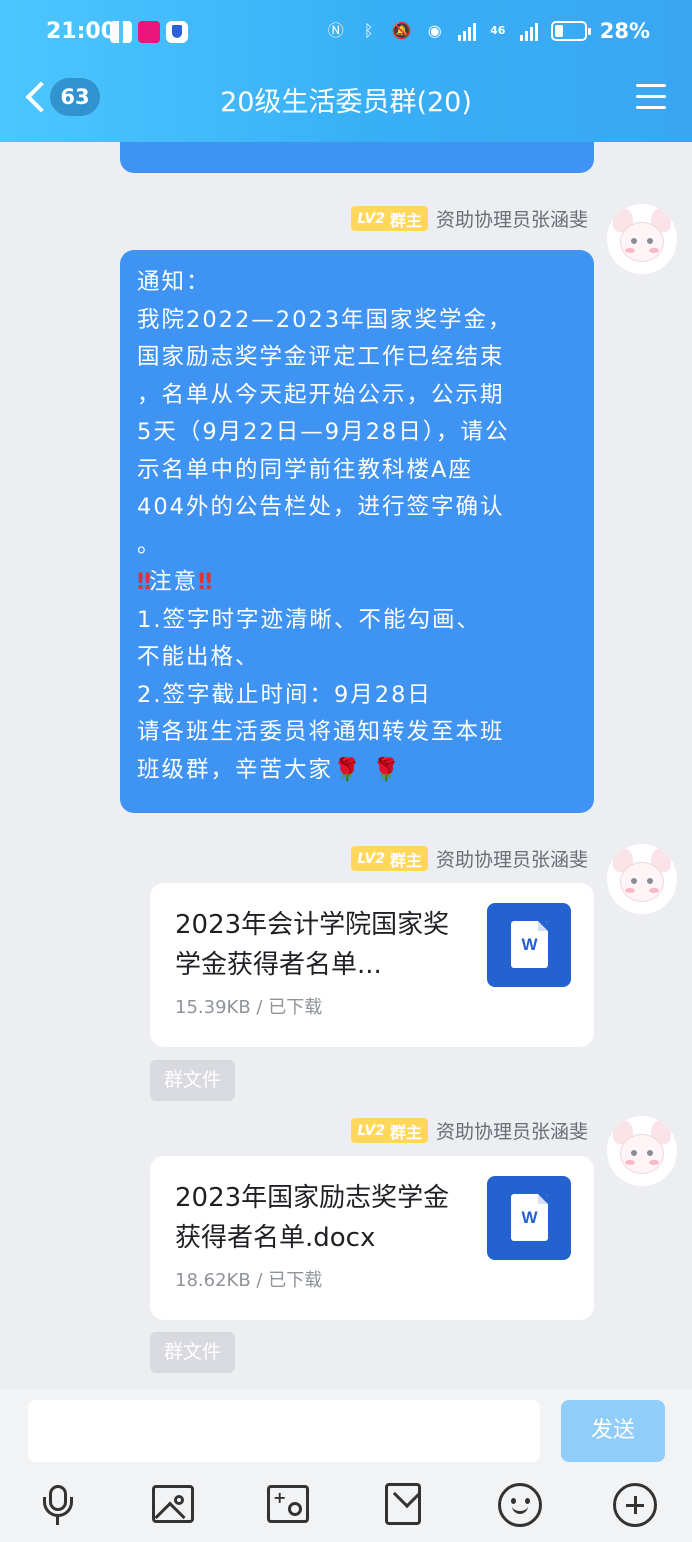  Describe the element at coordinates (284, 694) in the screenshot. I see `rule-line: 2.签字截止时间：9月28日` at that location.